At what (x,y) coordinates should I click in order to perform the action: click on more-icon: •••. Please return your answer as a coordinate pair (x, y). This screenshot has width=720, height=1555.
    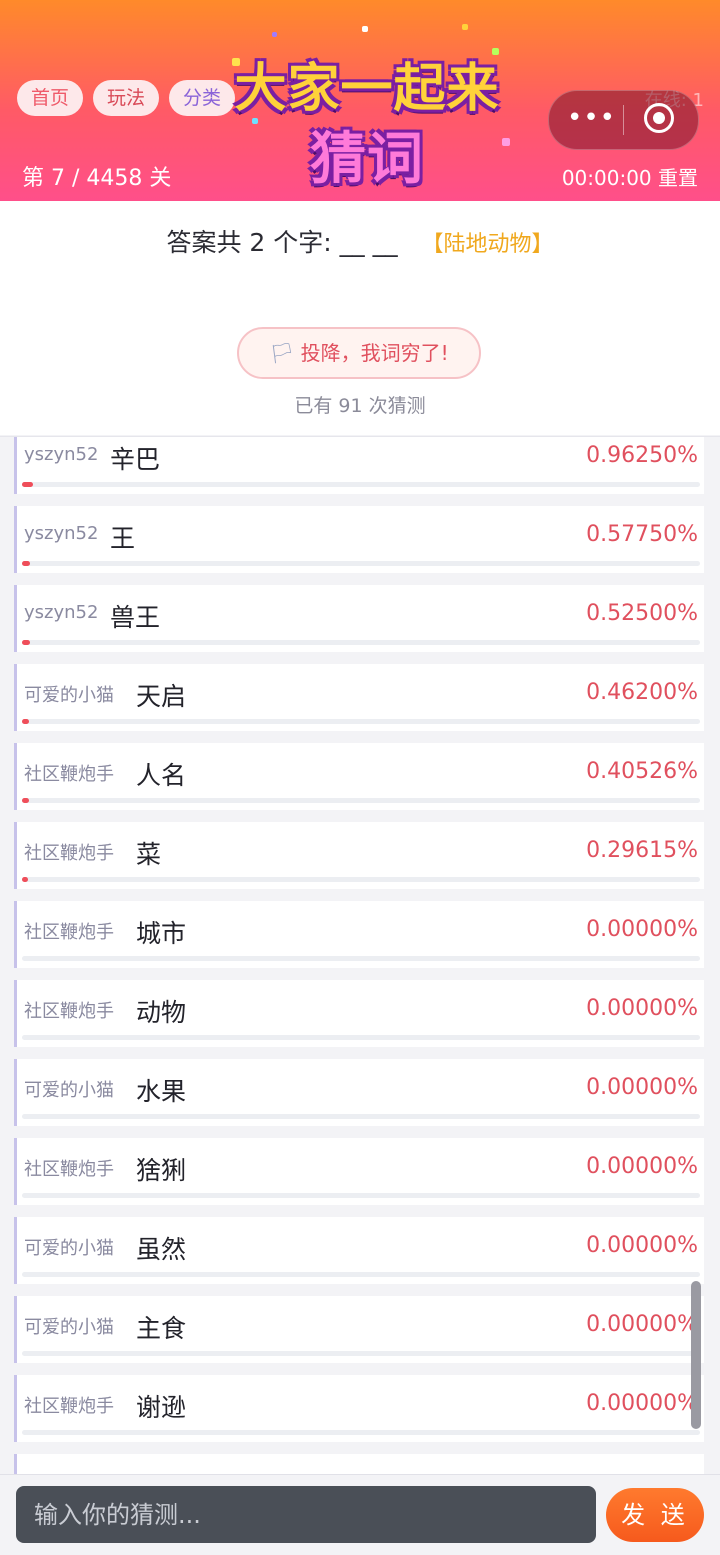
    Looking at the image, I should click on (591, 118).